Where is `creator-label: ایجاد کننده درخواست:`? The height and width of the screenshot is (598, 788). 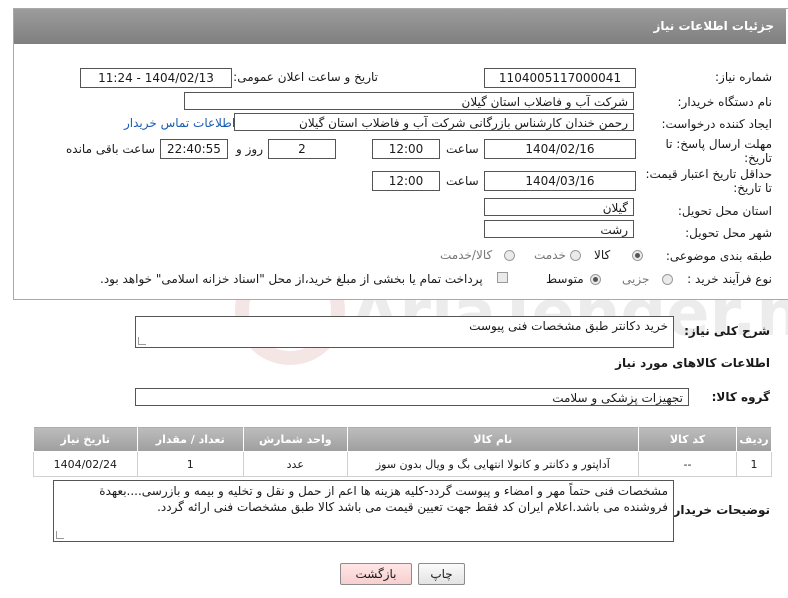
creator-label: ایجاد کننده درخواست: is located at coordinates (716, 124).